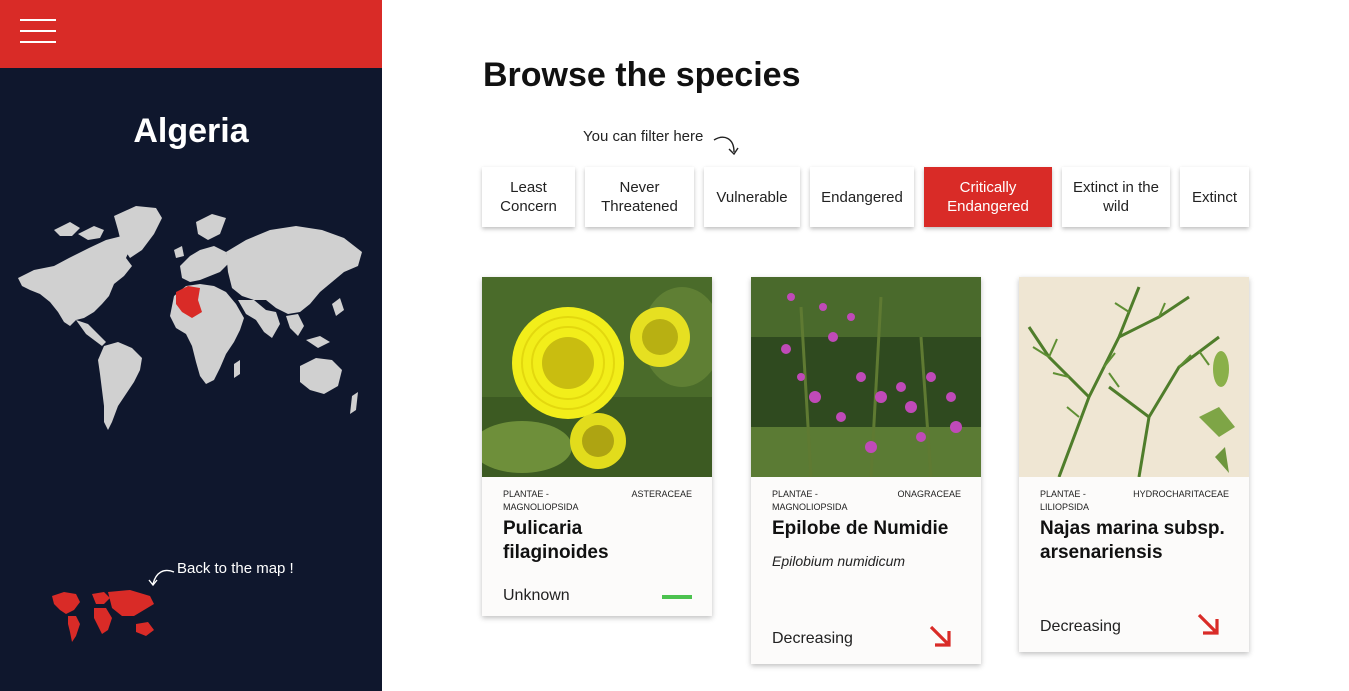 This screenshot has height=691, width=1349. Describe the element at coordinates (929, 494) in the screenshot. I see `family: ONAGRACEAE` at that location.